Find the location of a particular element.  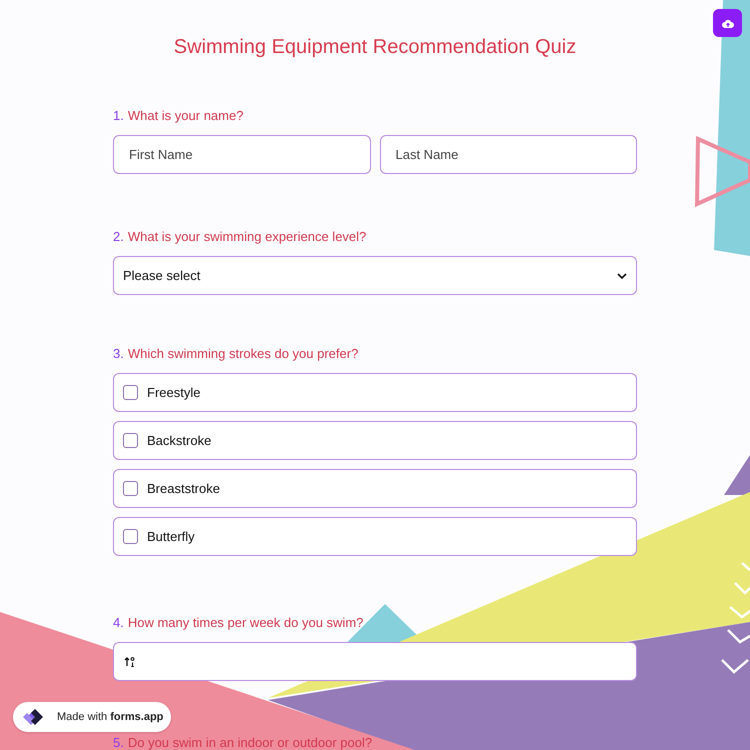

background-triangle is located at coordinates (737, 475).